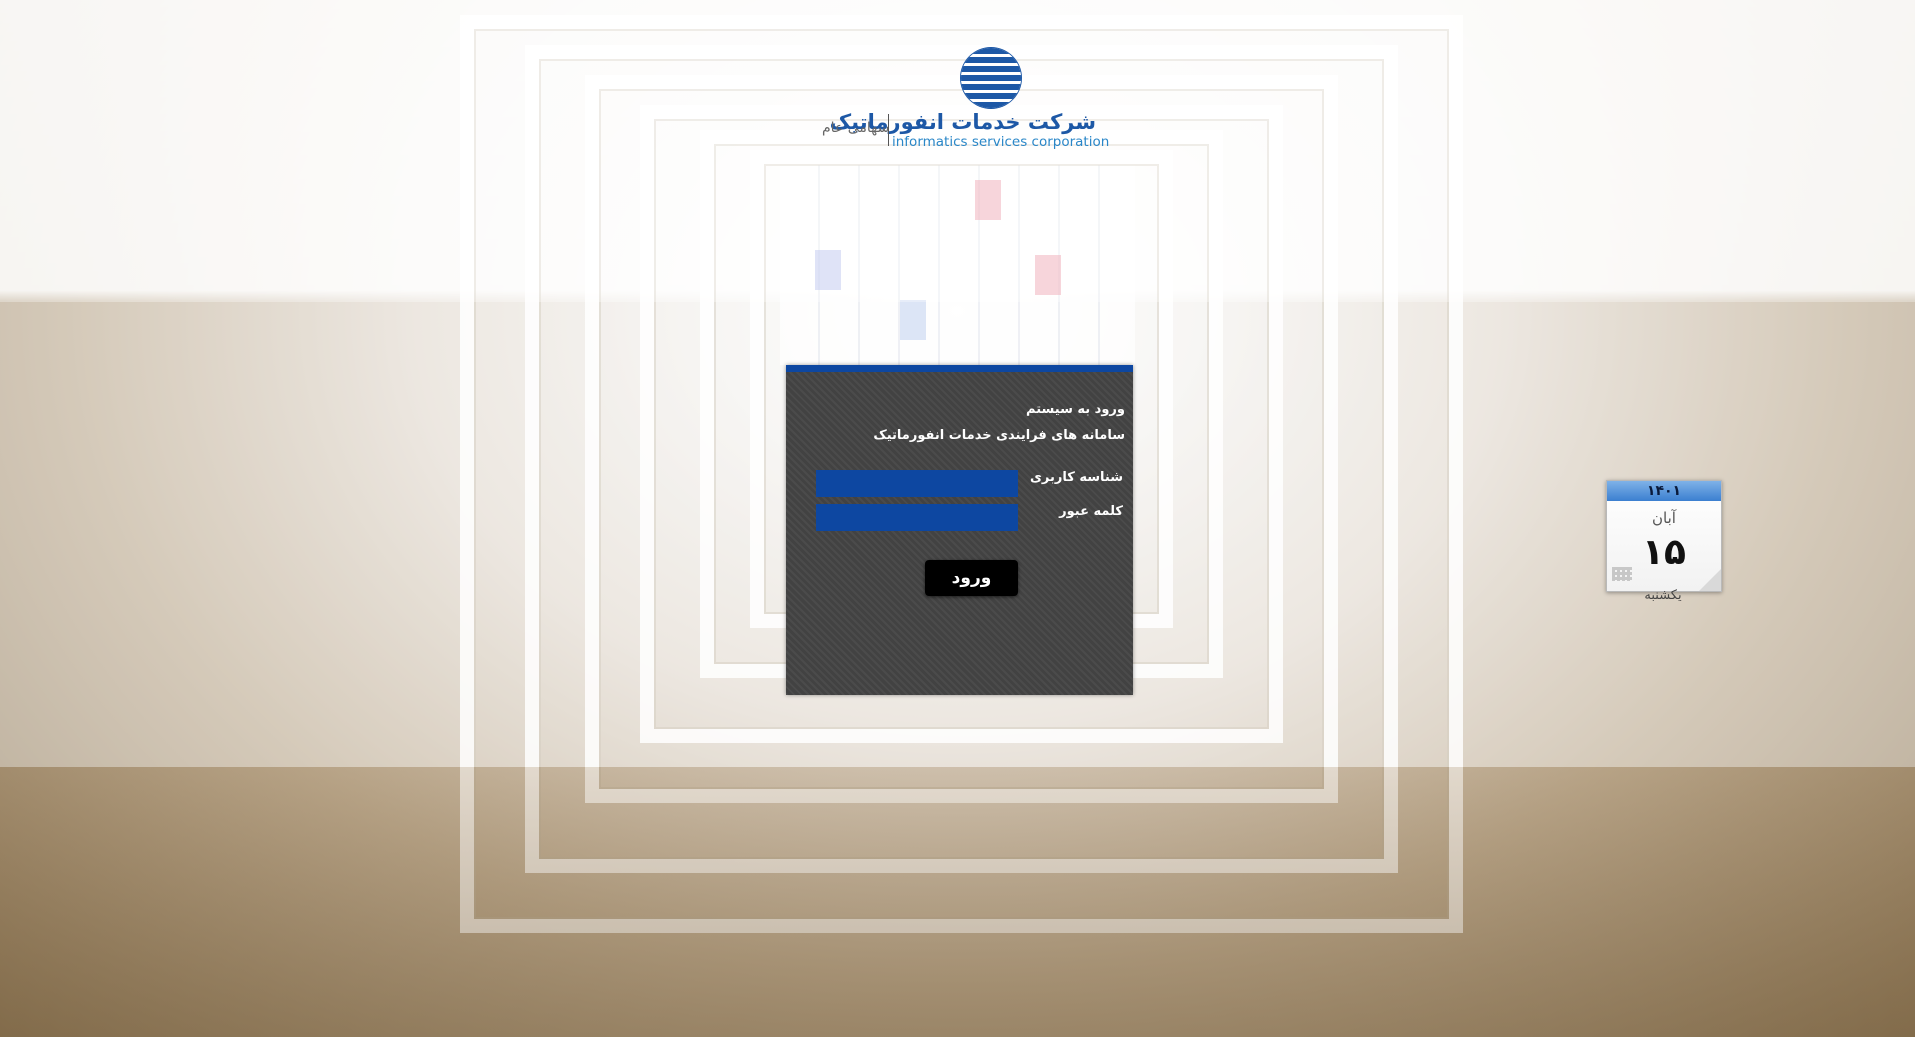  What do you see at coordinates (957, 265) in the screenshot?
I see `skylight` at bounding box center [957, 265].